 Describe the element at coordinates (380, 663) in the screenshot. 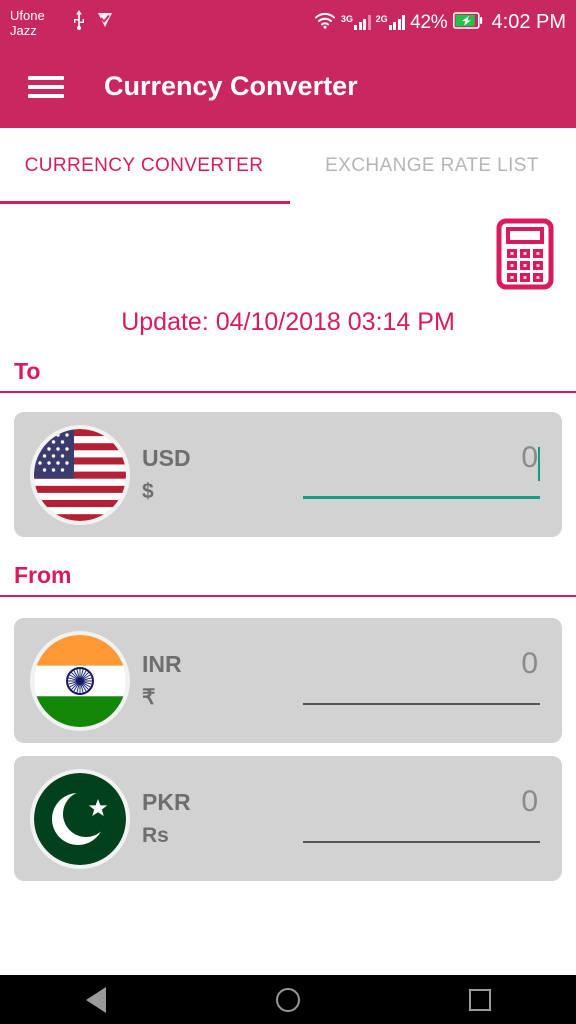

I see `amount-input-inr` at that location.